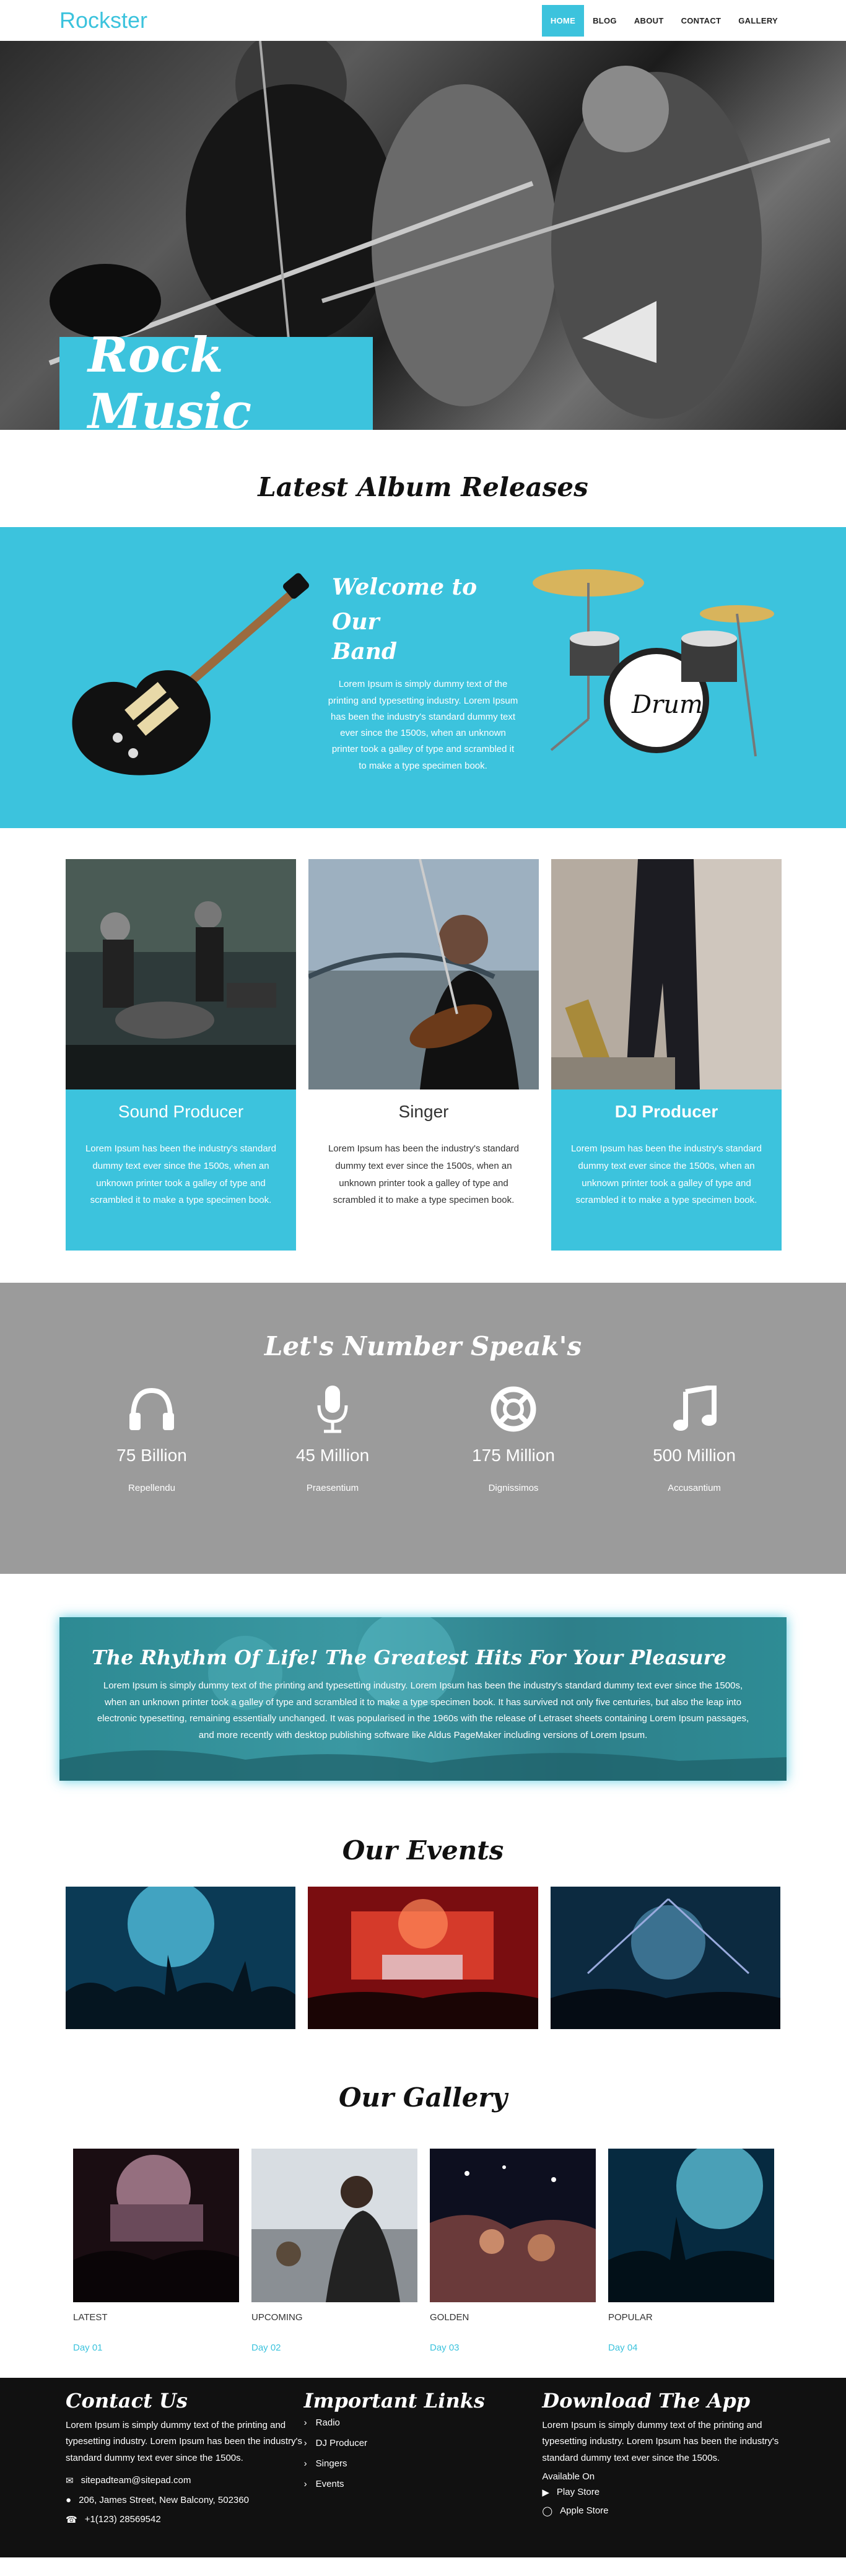 This screenshot has height=2576, width=846. Describe the element at coordinates (646, 2400) in the screenshot. I see `footer-app-title: Download The App` at that location.